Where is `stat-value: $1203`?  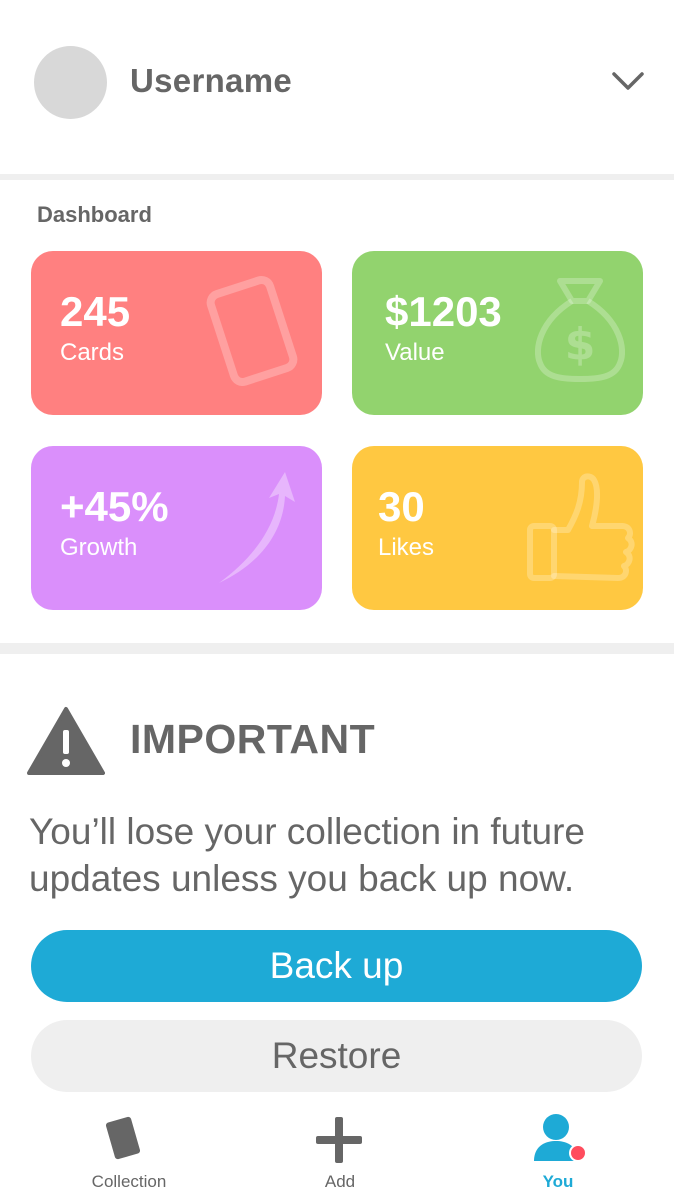 stat-value: $1203 is located at coordinates (443, 311).